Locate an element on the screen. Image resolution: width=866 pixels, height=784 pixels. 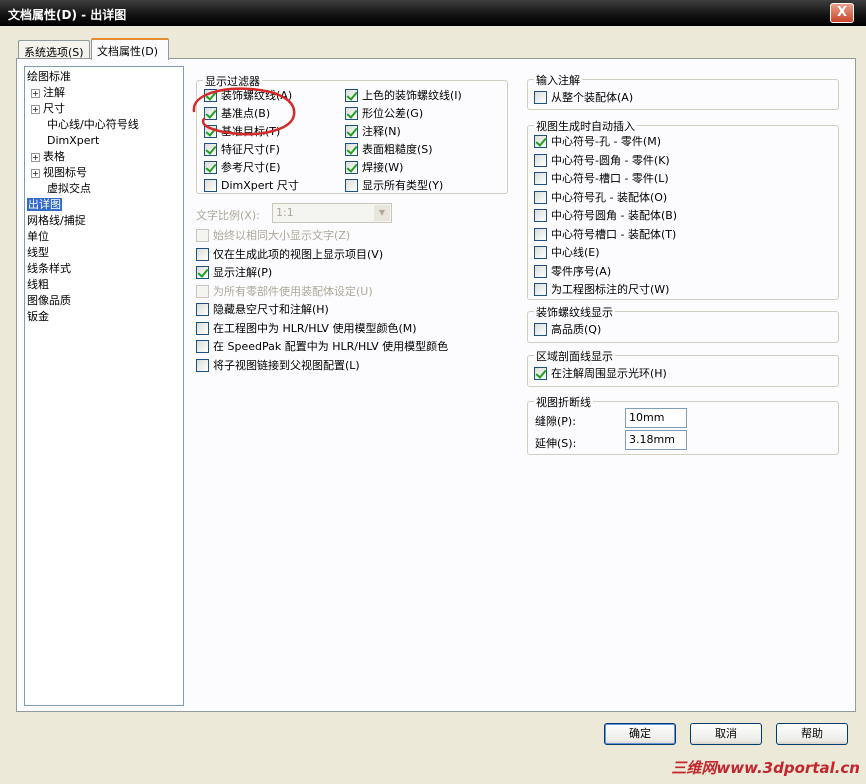
filter-option-right: 显示所有类型(Y) is located at coordinates (394, 186).